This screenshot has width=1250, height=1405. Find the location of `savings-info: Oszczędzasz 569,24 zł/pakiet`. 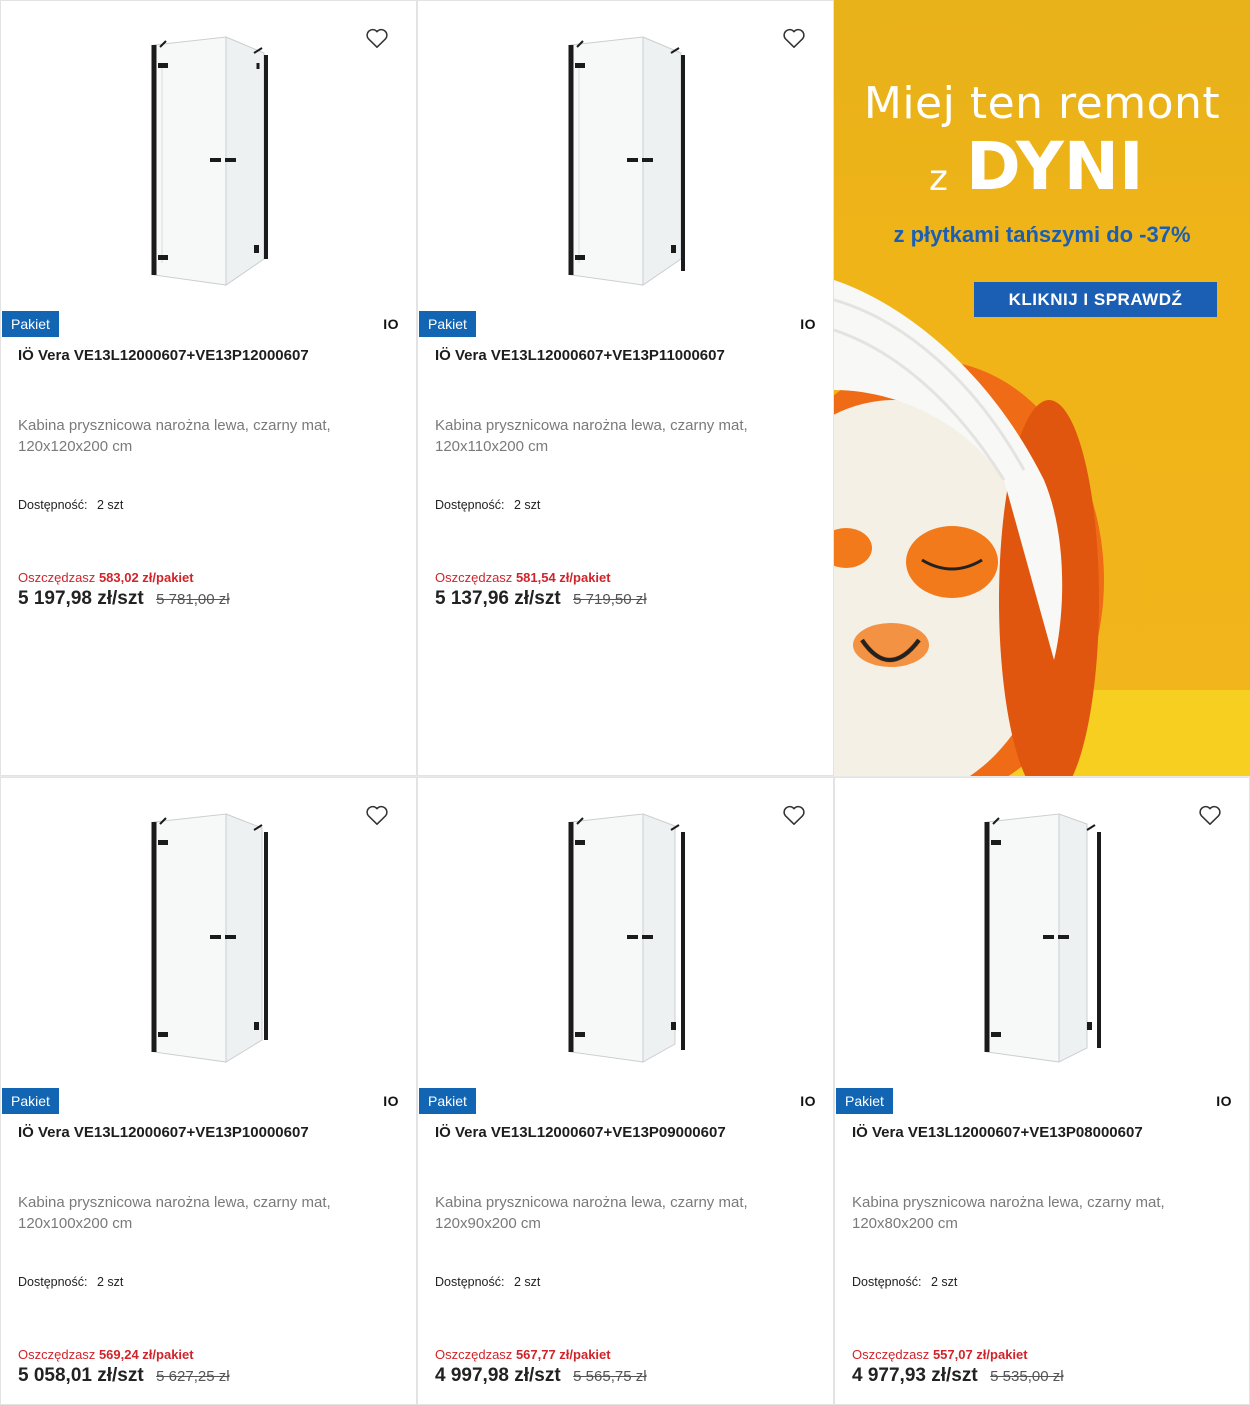

savings-info: Oszczędzasz 569,24 zł/pakiet is located at coordinates (106, 1354).